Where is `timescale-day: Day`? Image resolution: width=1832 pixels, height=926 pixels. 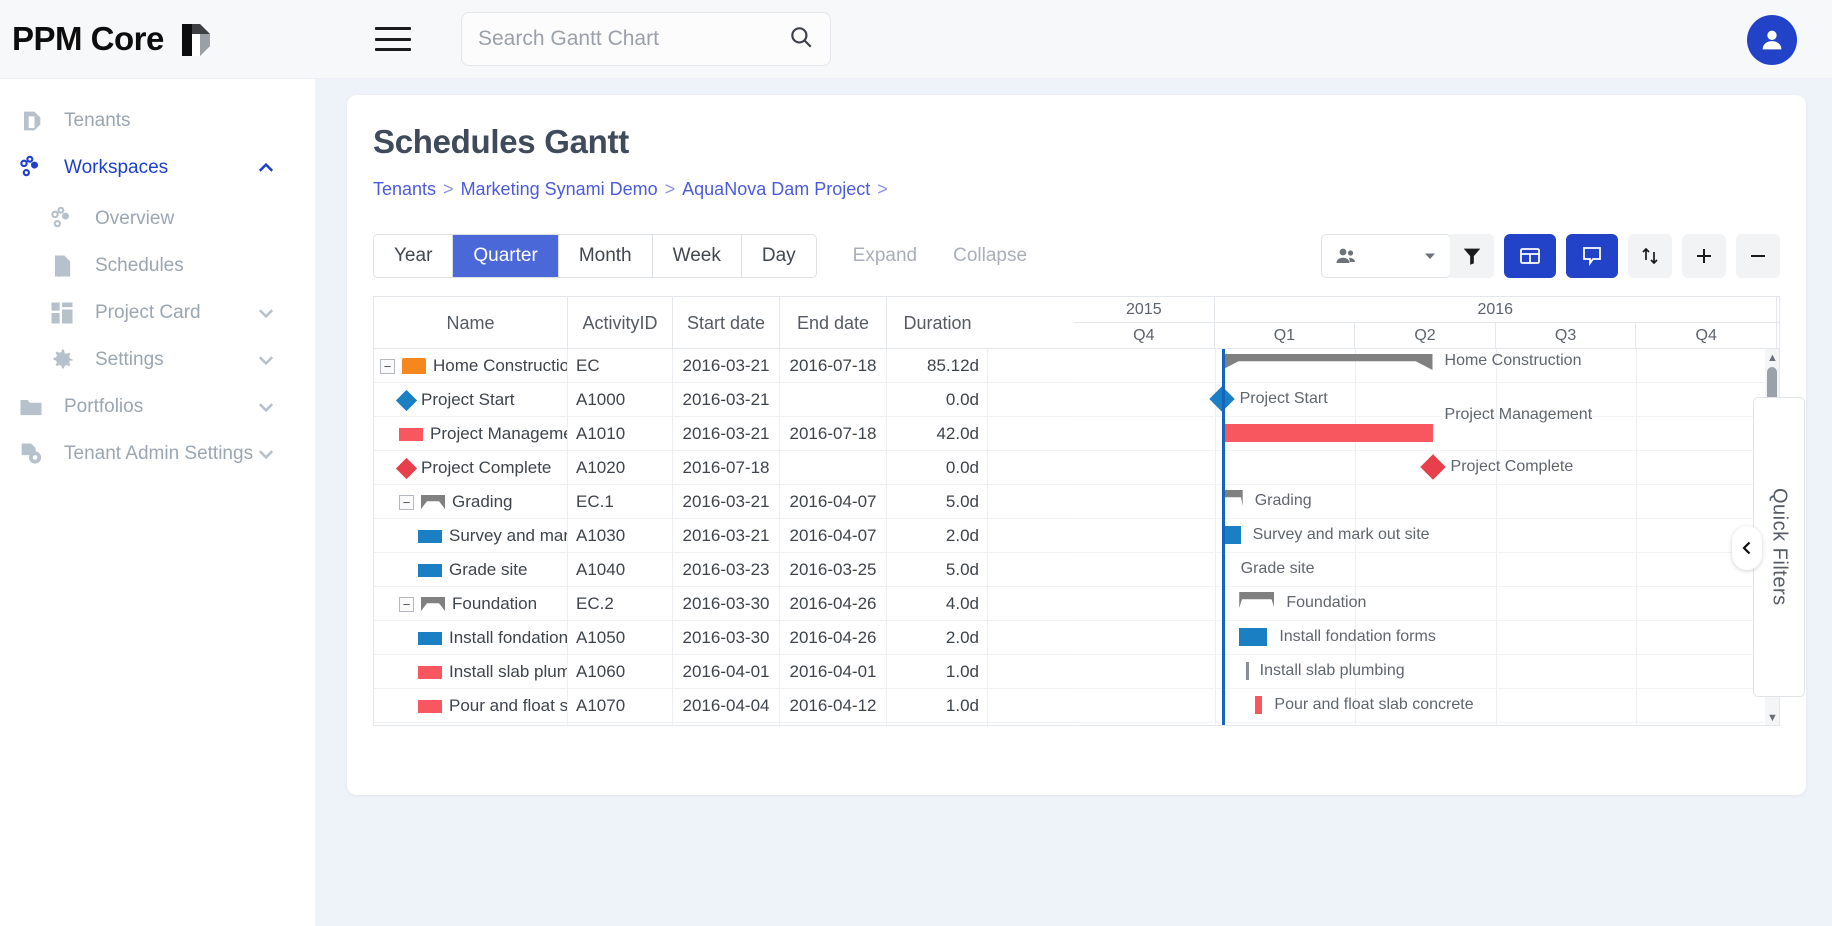 timescale-day: Day is located at coordinates (778, 256).